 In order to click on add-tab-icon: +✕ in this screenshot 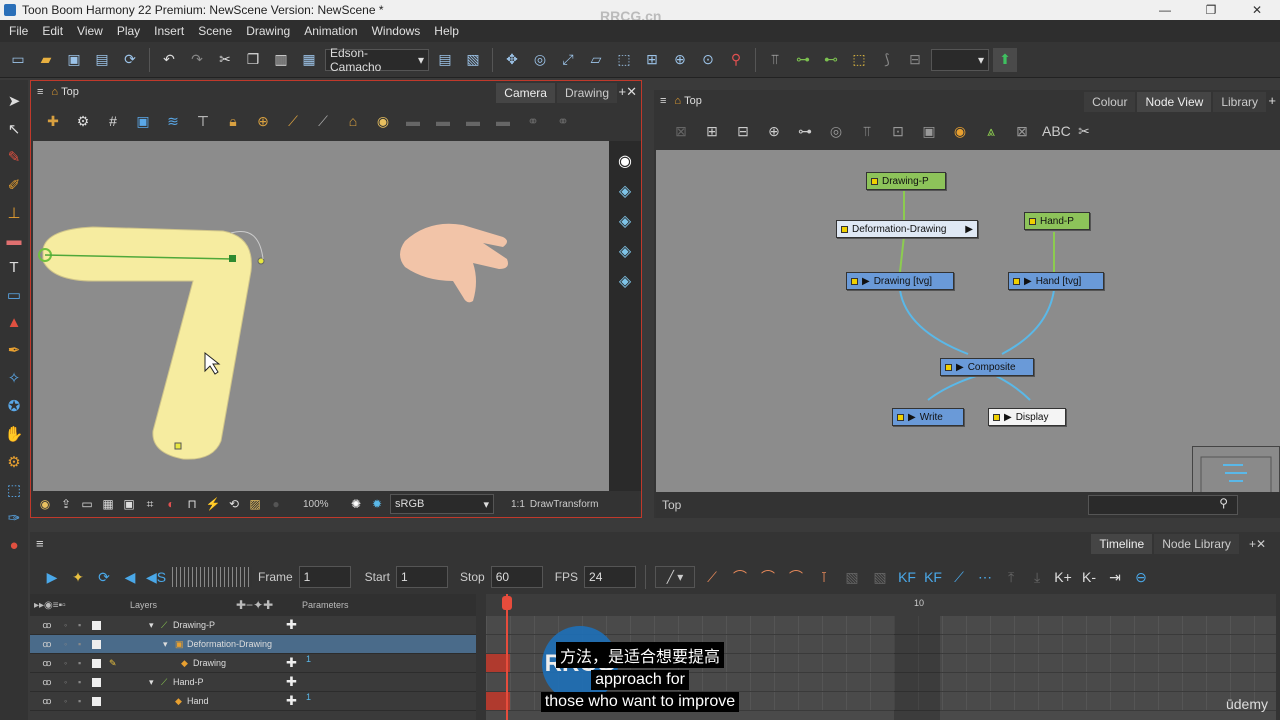, I will do `click(1257, 544)`.